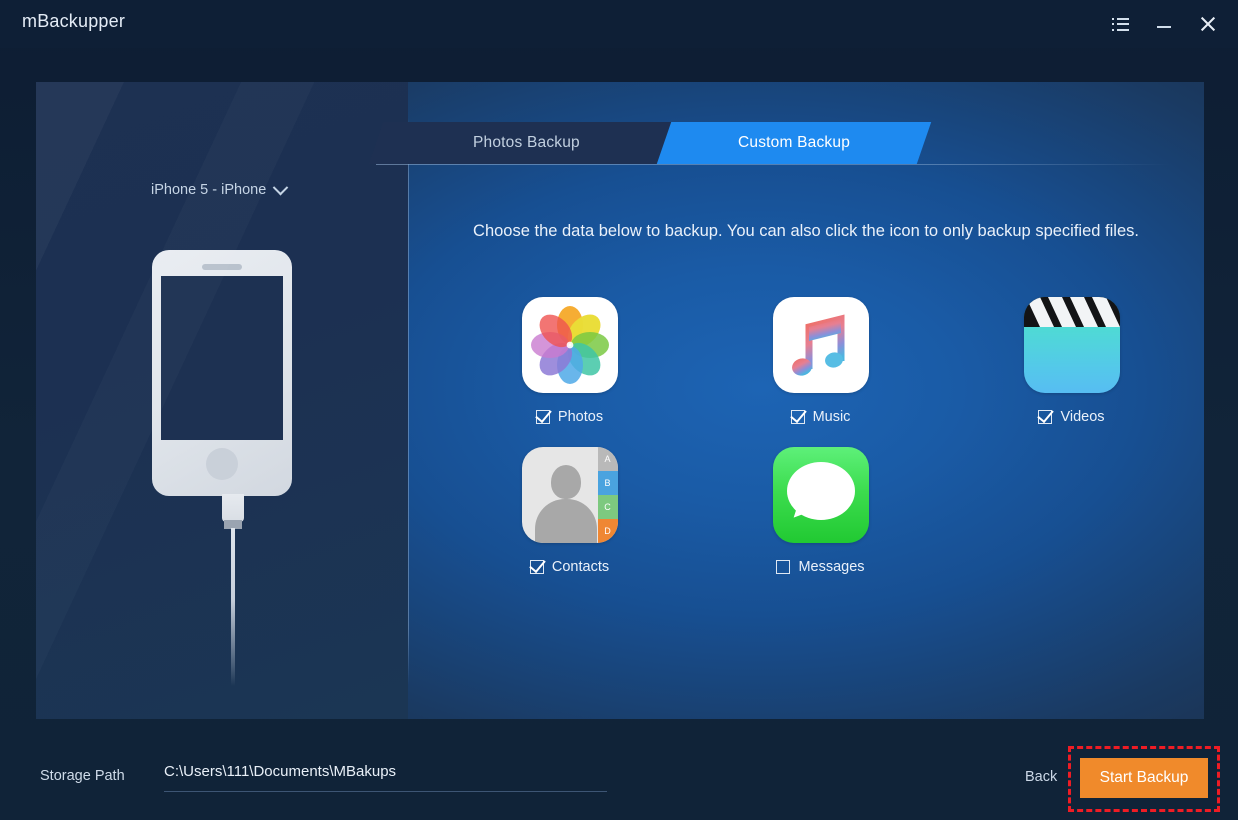  What do you see at coordinates (209, 190) in the screenshot?
I see `device-selector-label: iPhone 5 - iPhone` at bounding box center [209, 190].